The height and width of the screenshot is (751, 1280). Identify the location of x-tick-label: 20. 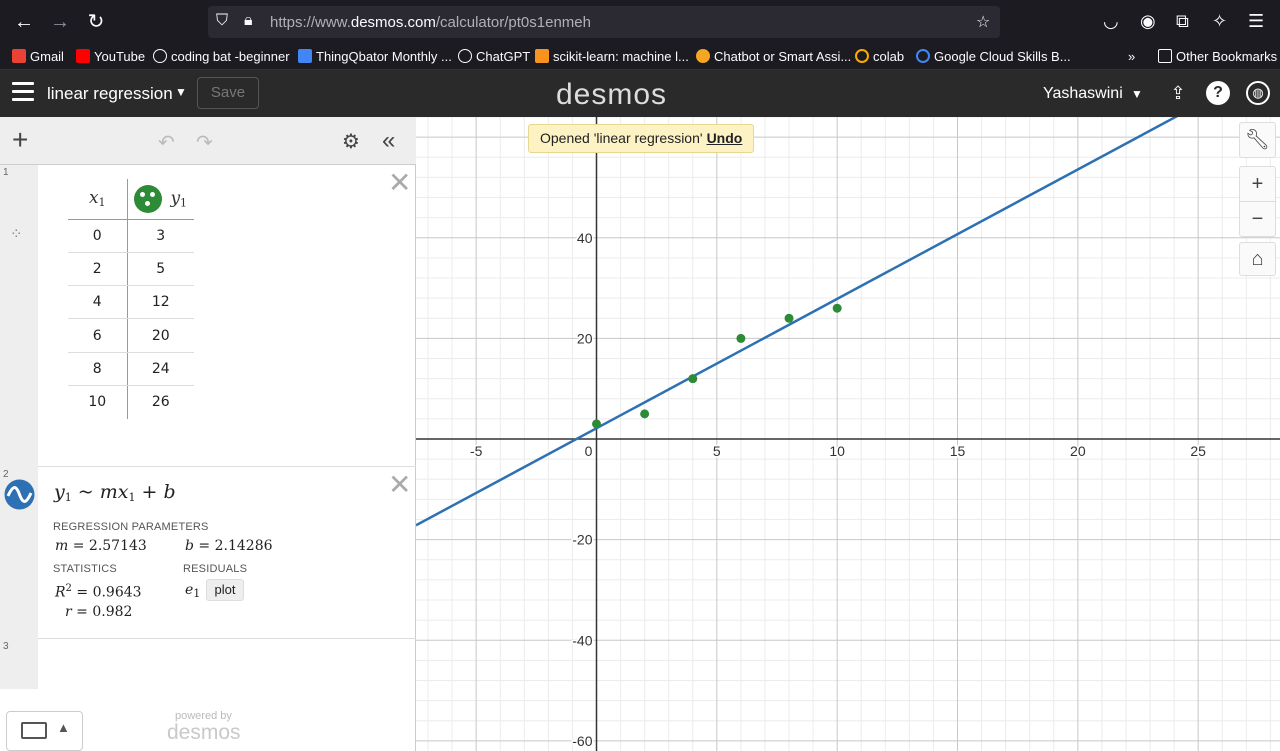
(1078, 451).